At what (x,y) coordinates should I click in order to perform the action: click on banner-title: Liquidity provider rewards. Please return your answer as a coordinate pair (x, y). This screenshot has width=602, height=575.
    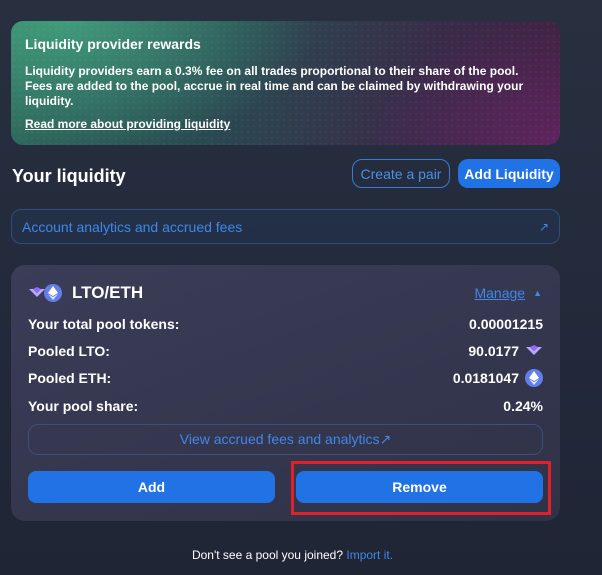
    Looking at the image, I should click on (113, 44).